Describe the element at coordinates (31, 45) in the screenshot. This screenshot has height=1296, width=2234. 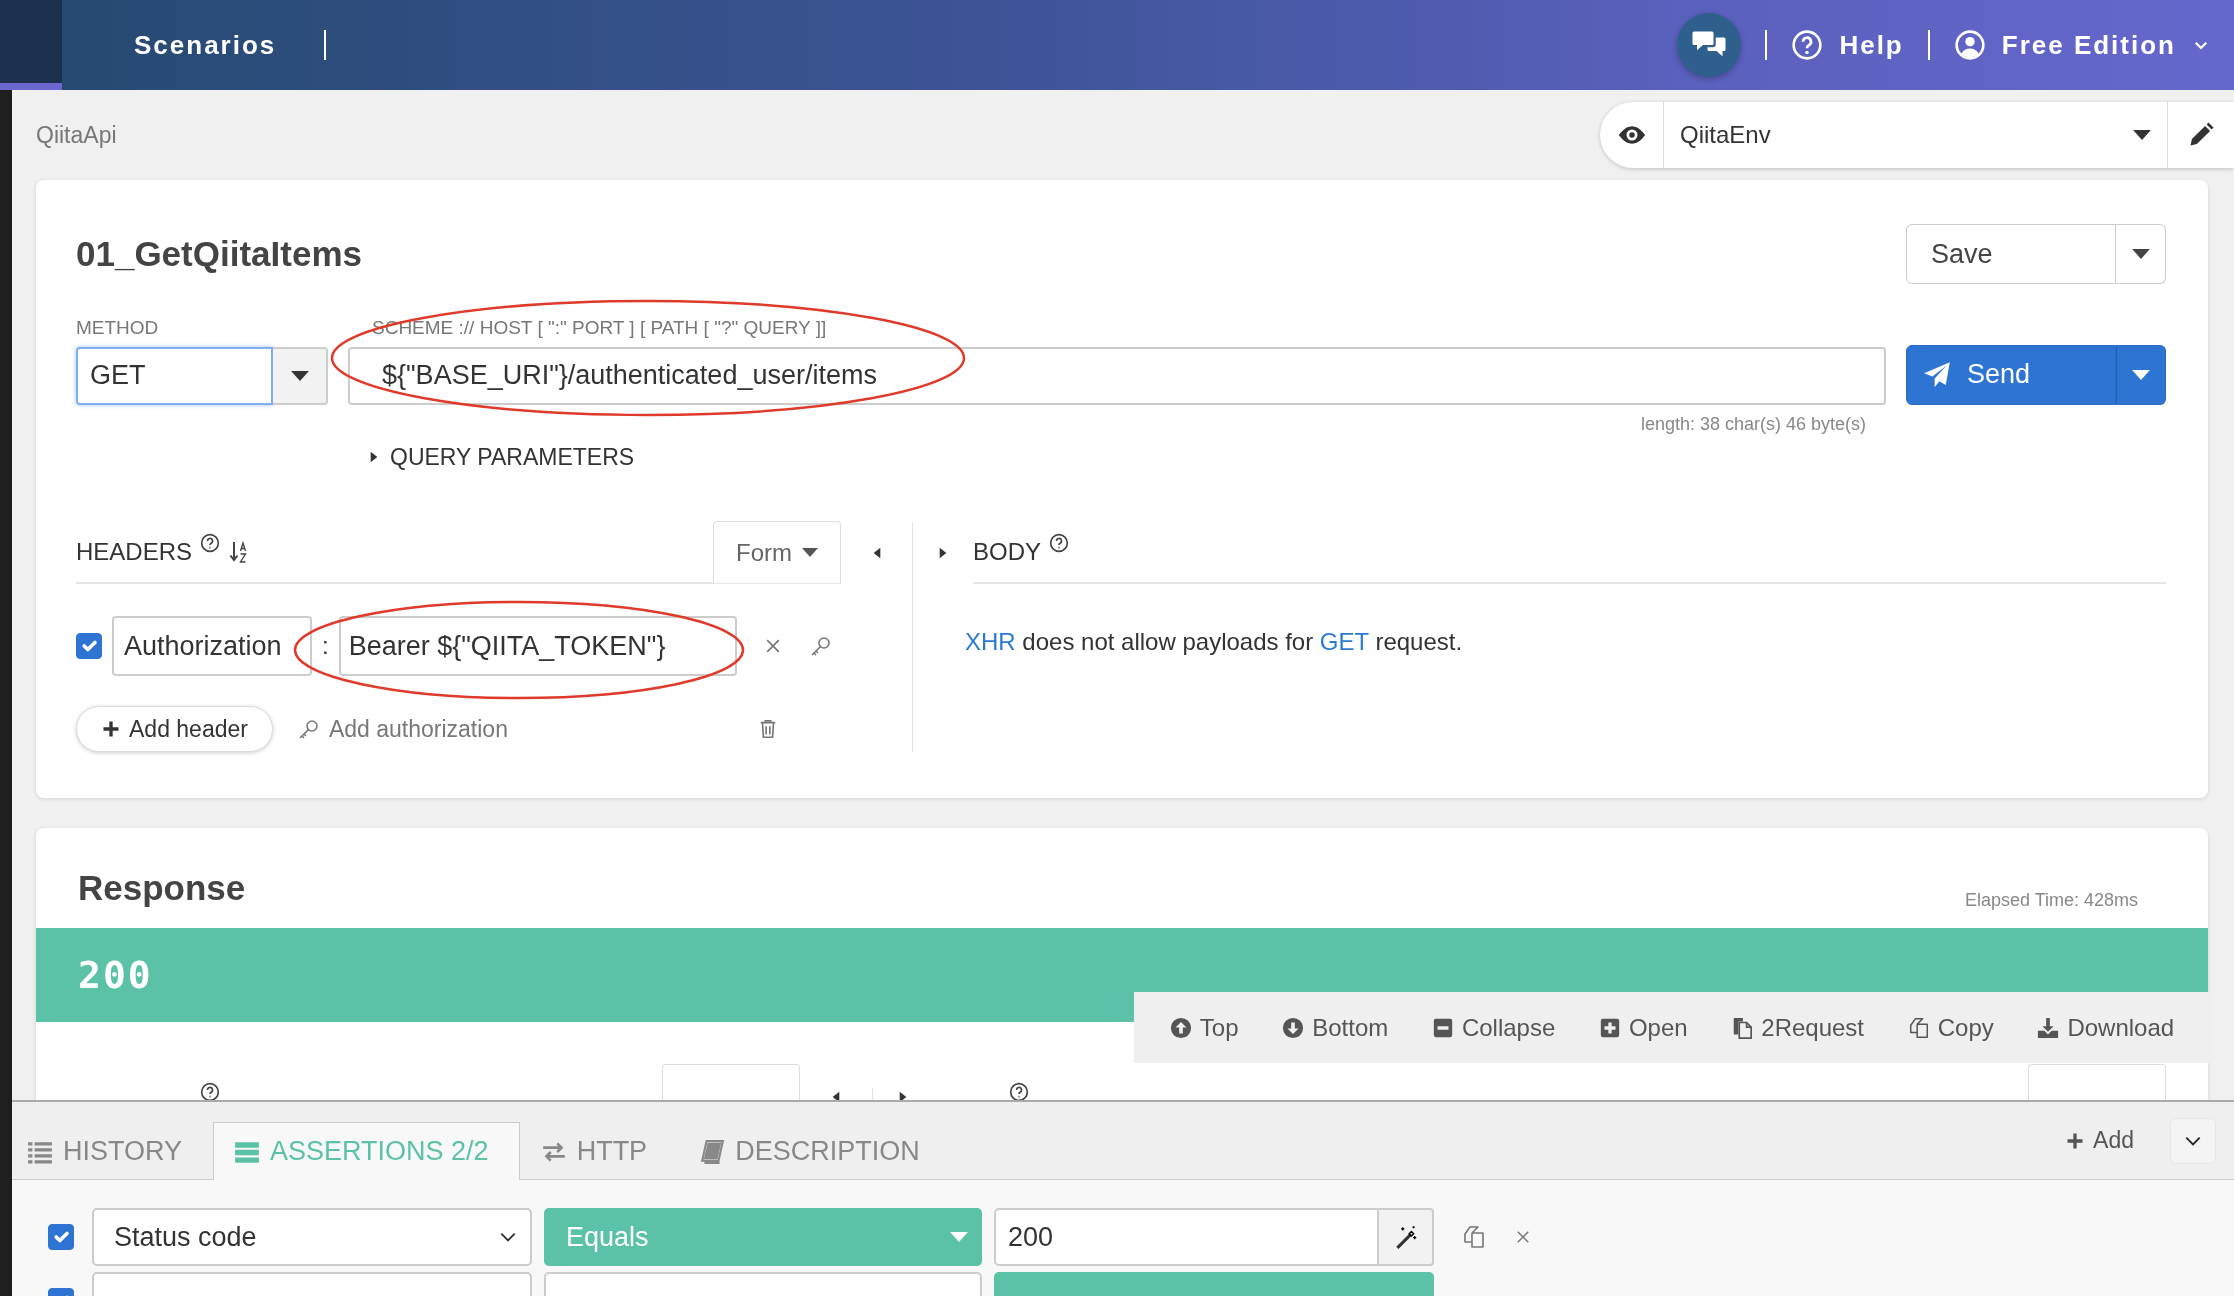
I see `logo-tile` at that location.